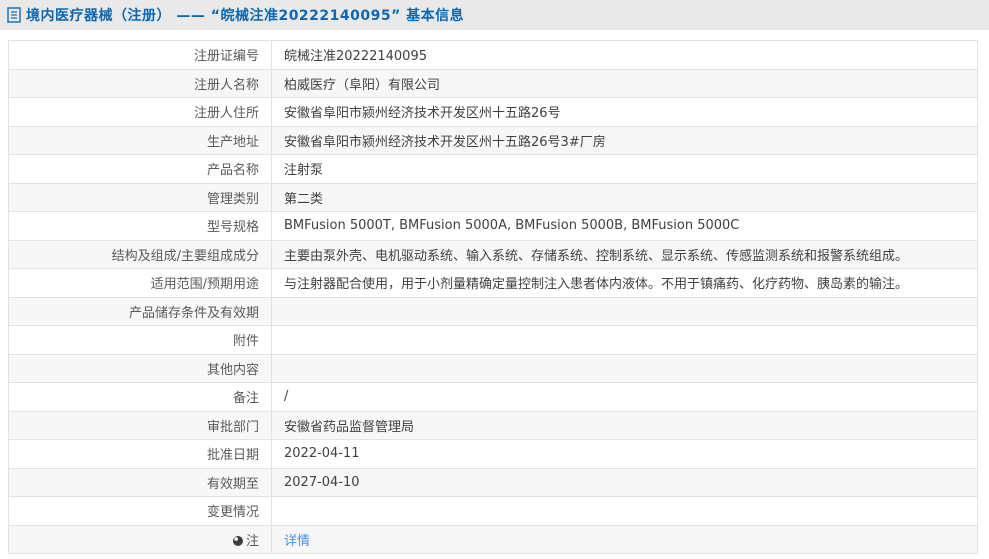 The image size is (989, 559). What do you see at coordinates (494, 15) in the screenshot?
I see `page-header: 境内医疗器械（注册） —— “皖械注准20222140095” 基本信息` at bounding box center [494, 15].